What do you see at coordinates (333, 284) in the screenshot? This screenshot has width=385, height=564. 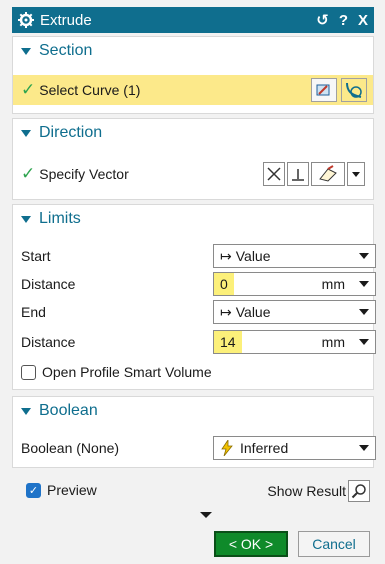 I see `distance1-unit: mm` at bounding box center [333, 284].